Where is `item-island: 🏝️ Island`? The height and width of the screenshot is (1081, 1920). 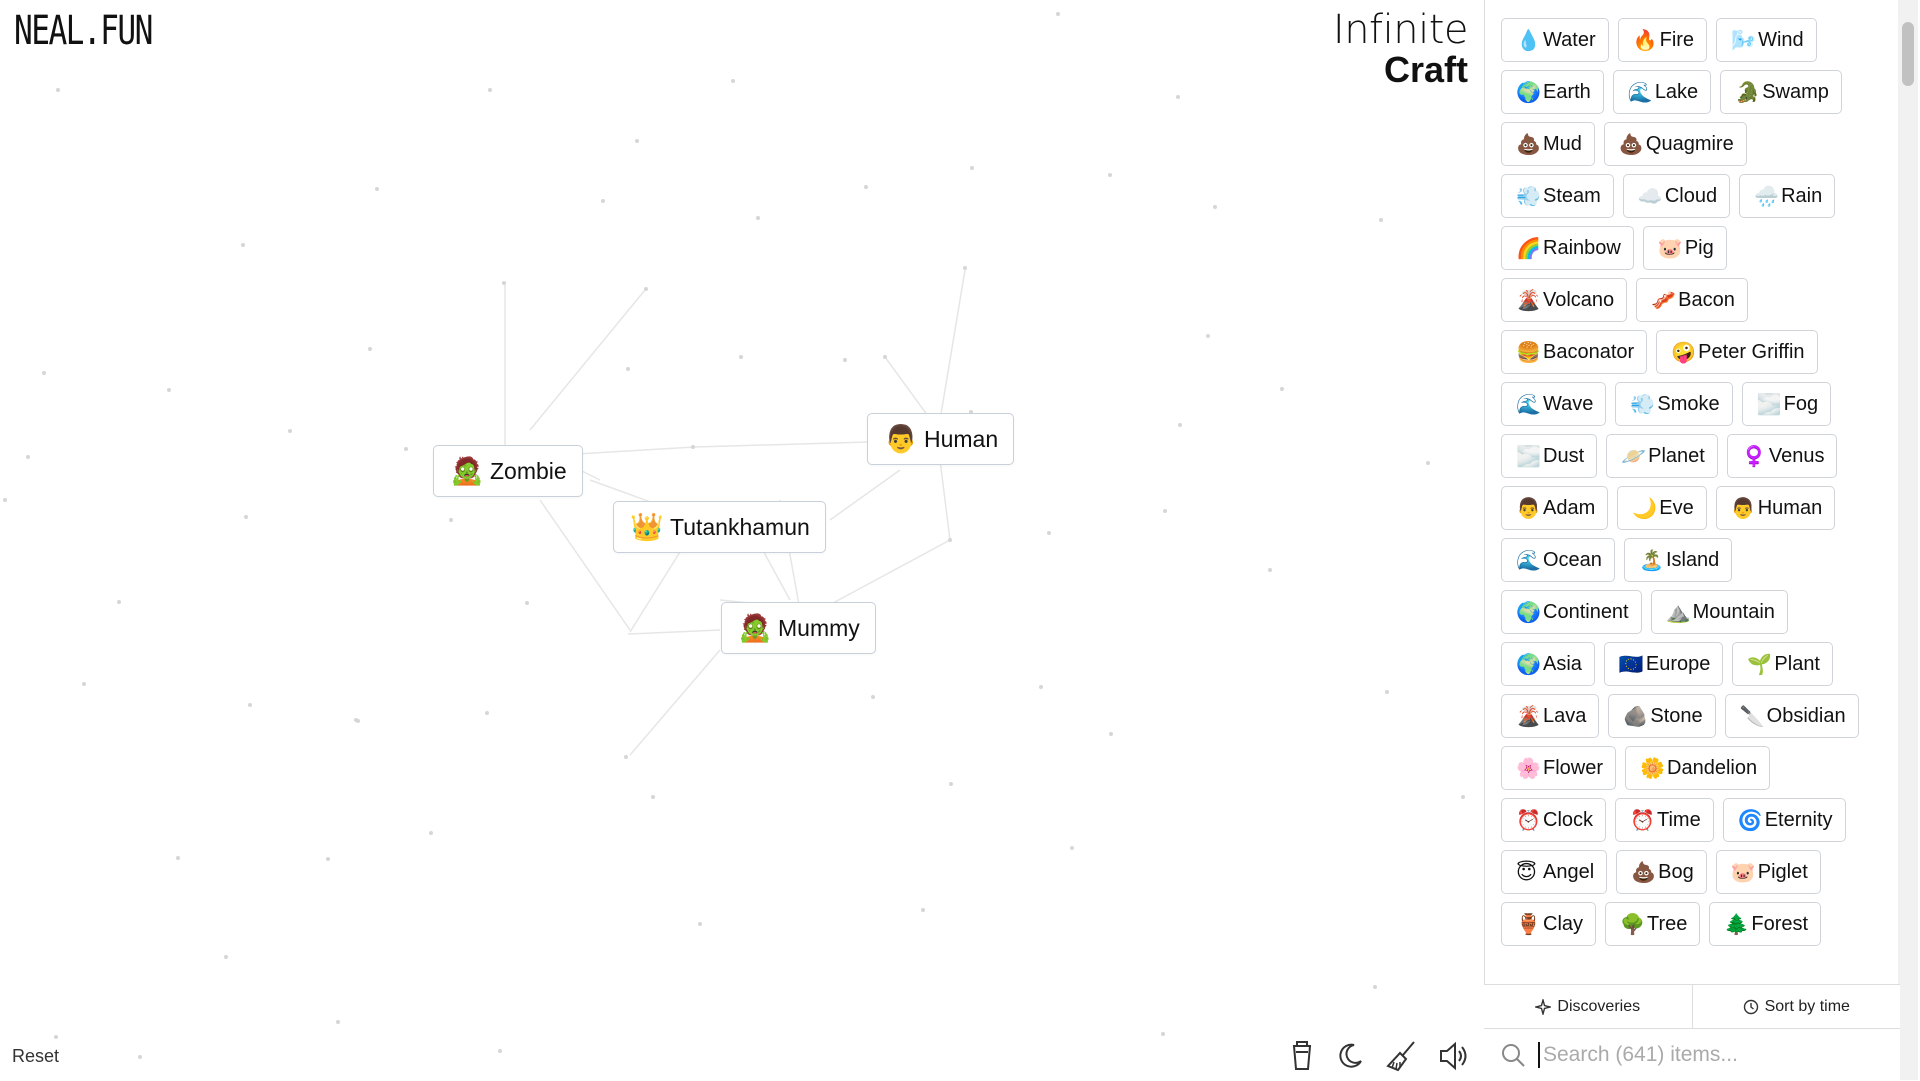 item-island: 🏝️ Island is located at coordinates (1678, 560).